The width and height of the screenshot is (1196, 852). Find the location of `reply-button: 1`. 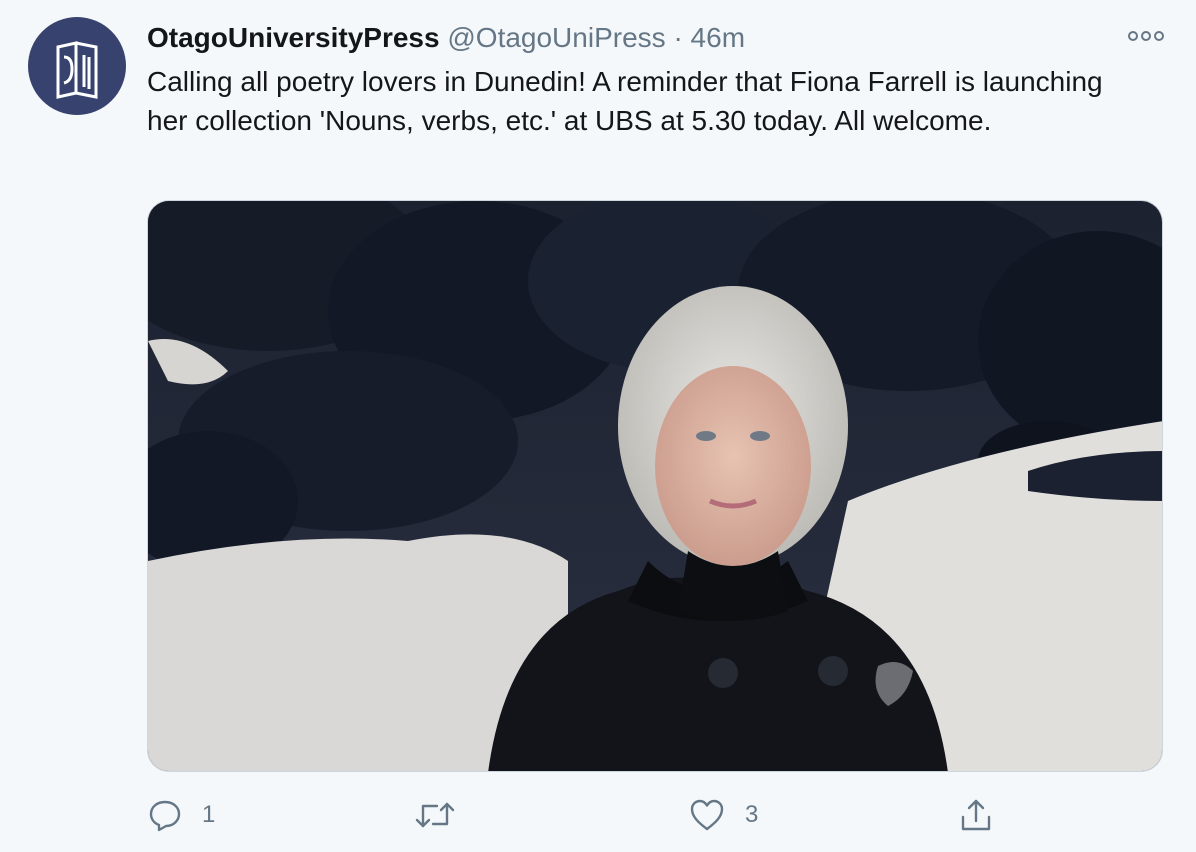

reply-button: 1 is located at coordinates (181, 815).